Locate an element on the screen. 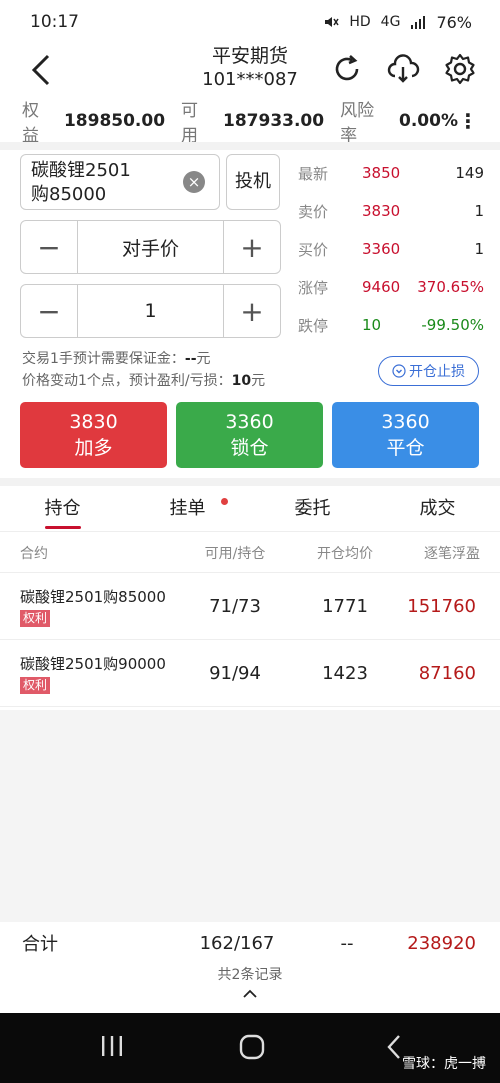 The width and height of the screenshot is (500, 1083). tick-value: 10 is located at coordinates (241, 381).